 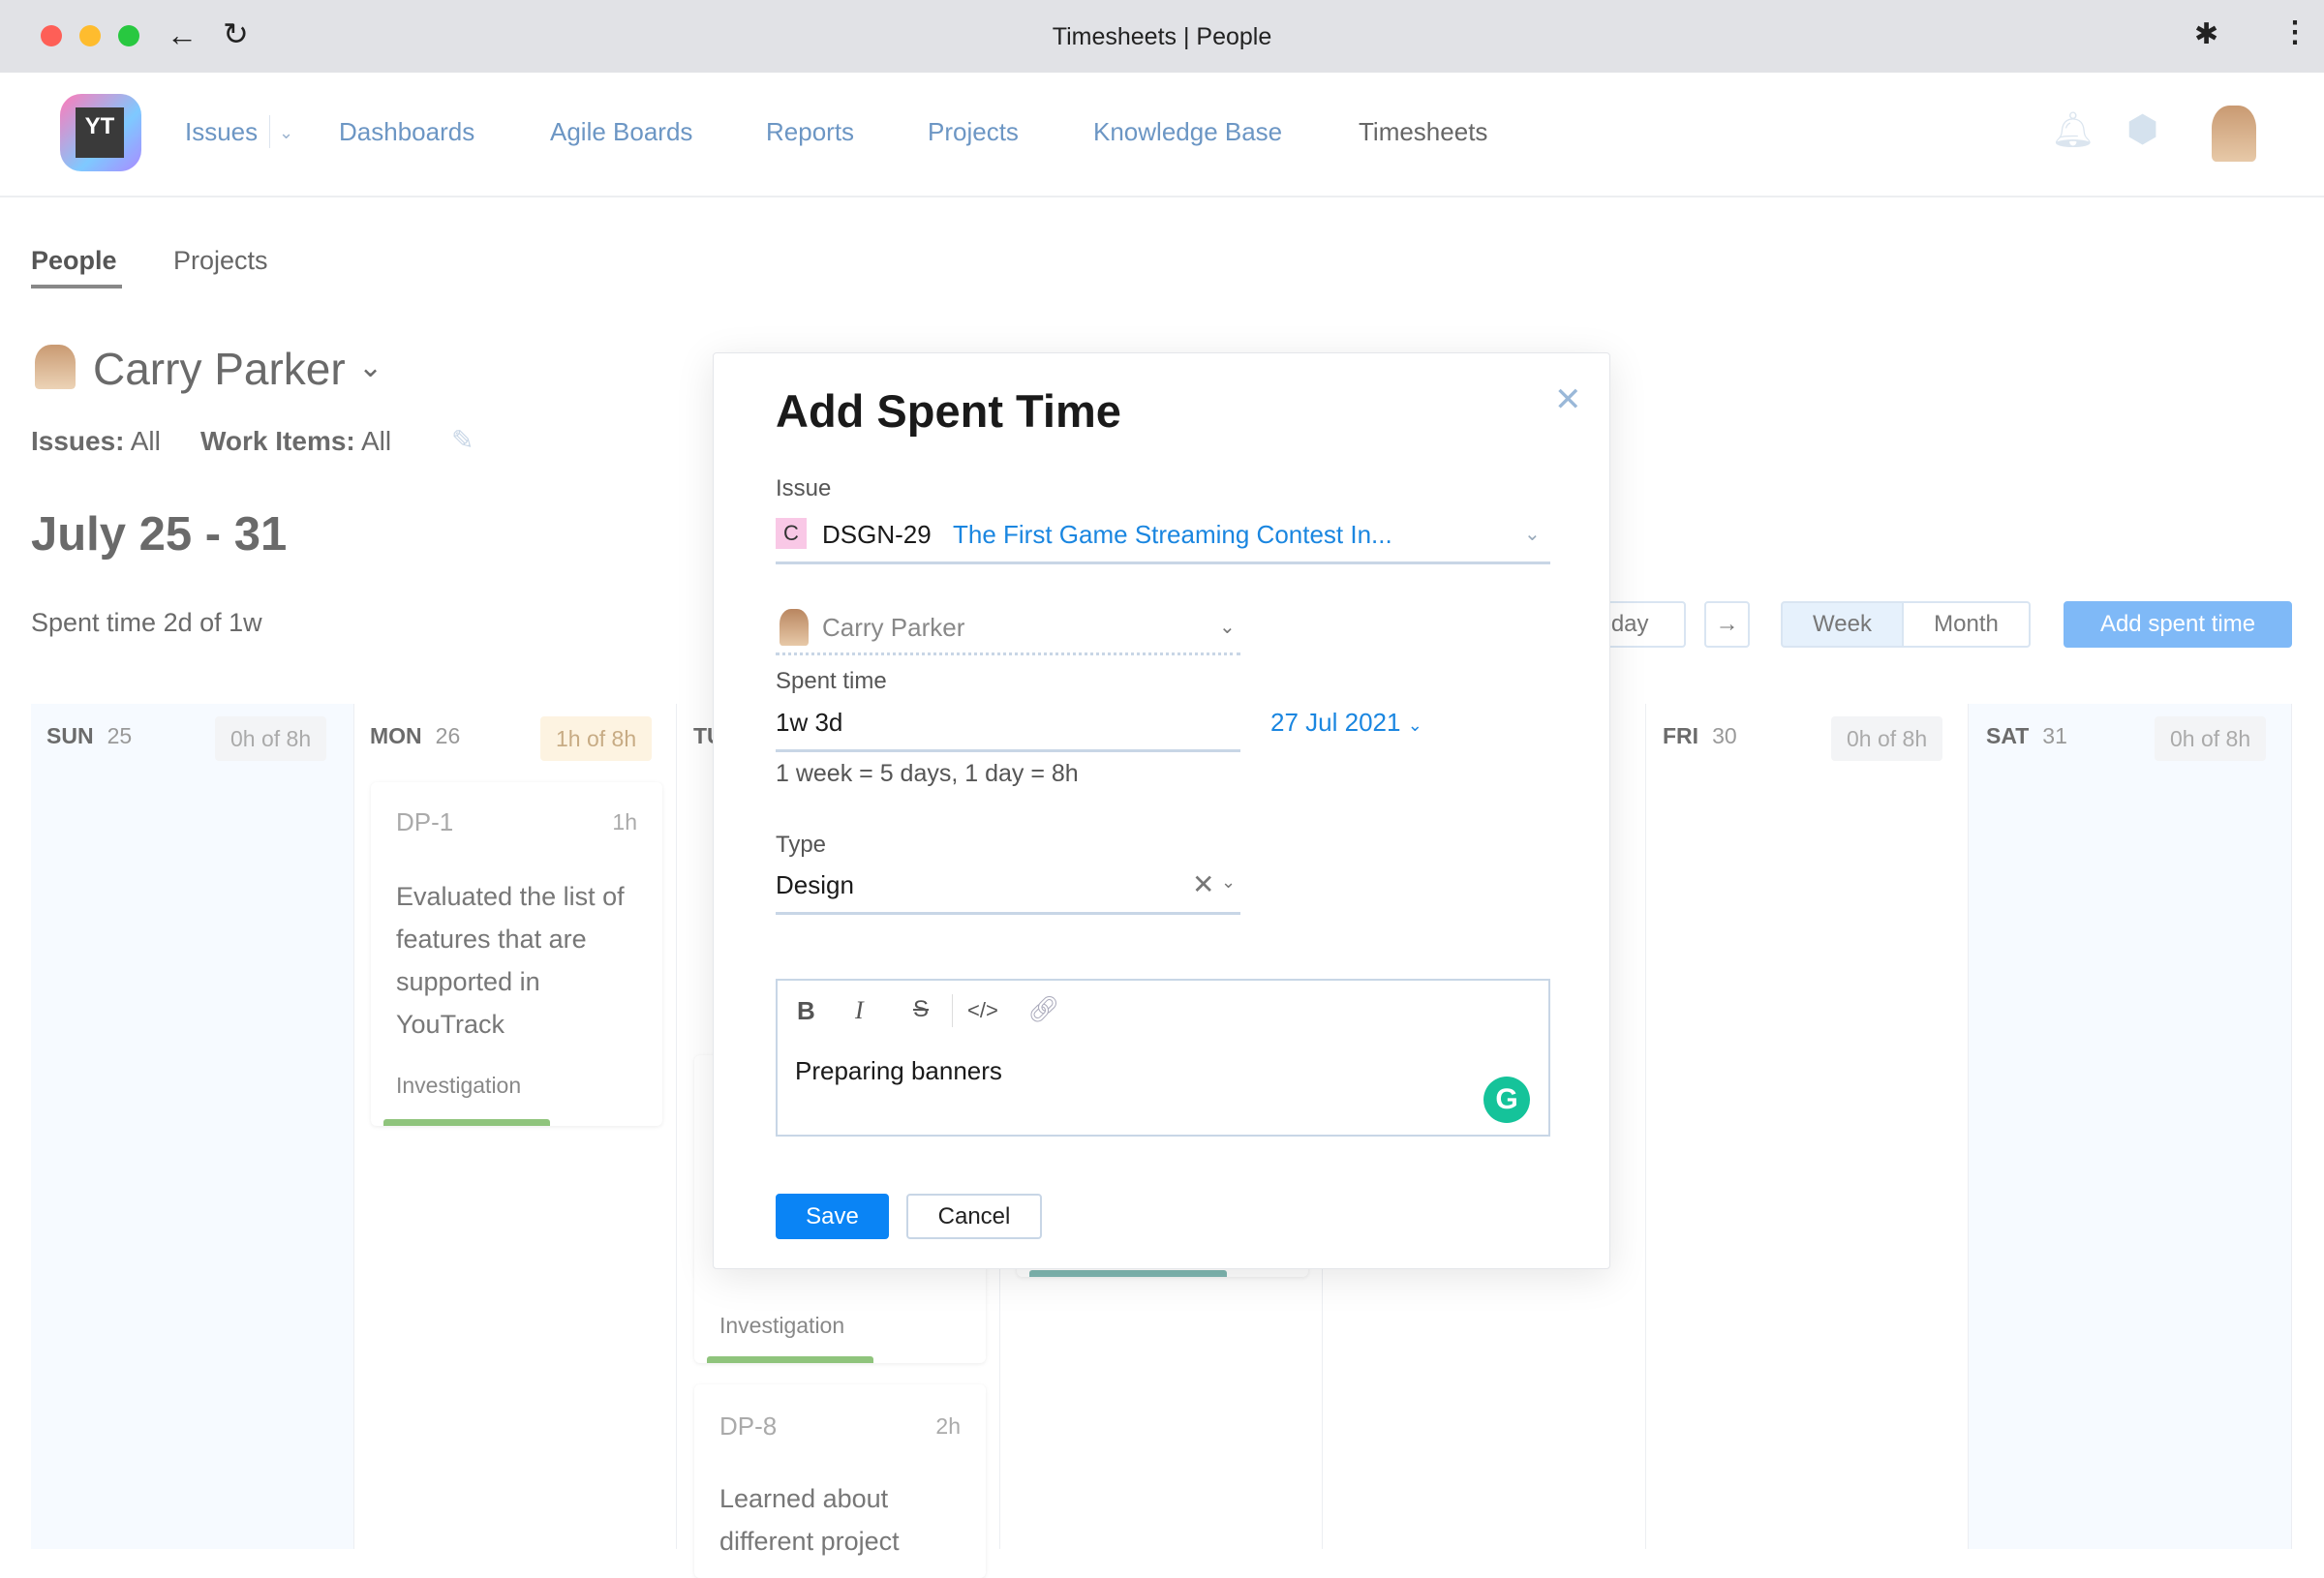 I want to click on window-title: Timesheets | People, so click(x=1162, y=36).